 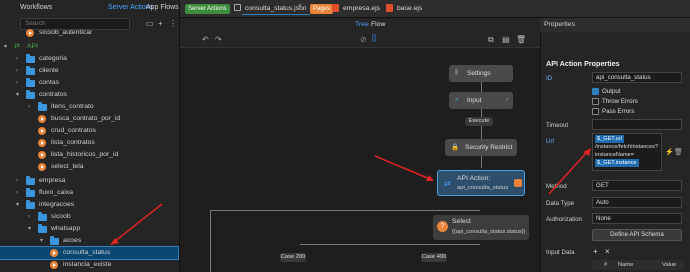 I want to click on id-label: ID, so click(x=549, y=78).